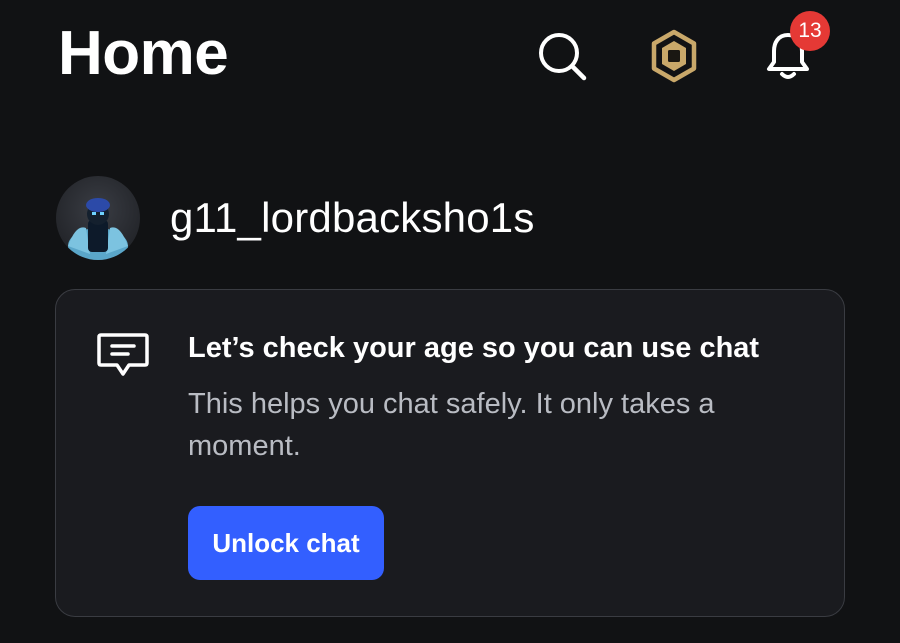  What do you see at coordinates (474, 348) in the screenshot?
I see `card-title: Let’s check your age so you can use chat` at bounding box center [474, 348].